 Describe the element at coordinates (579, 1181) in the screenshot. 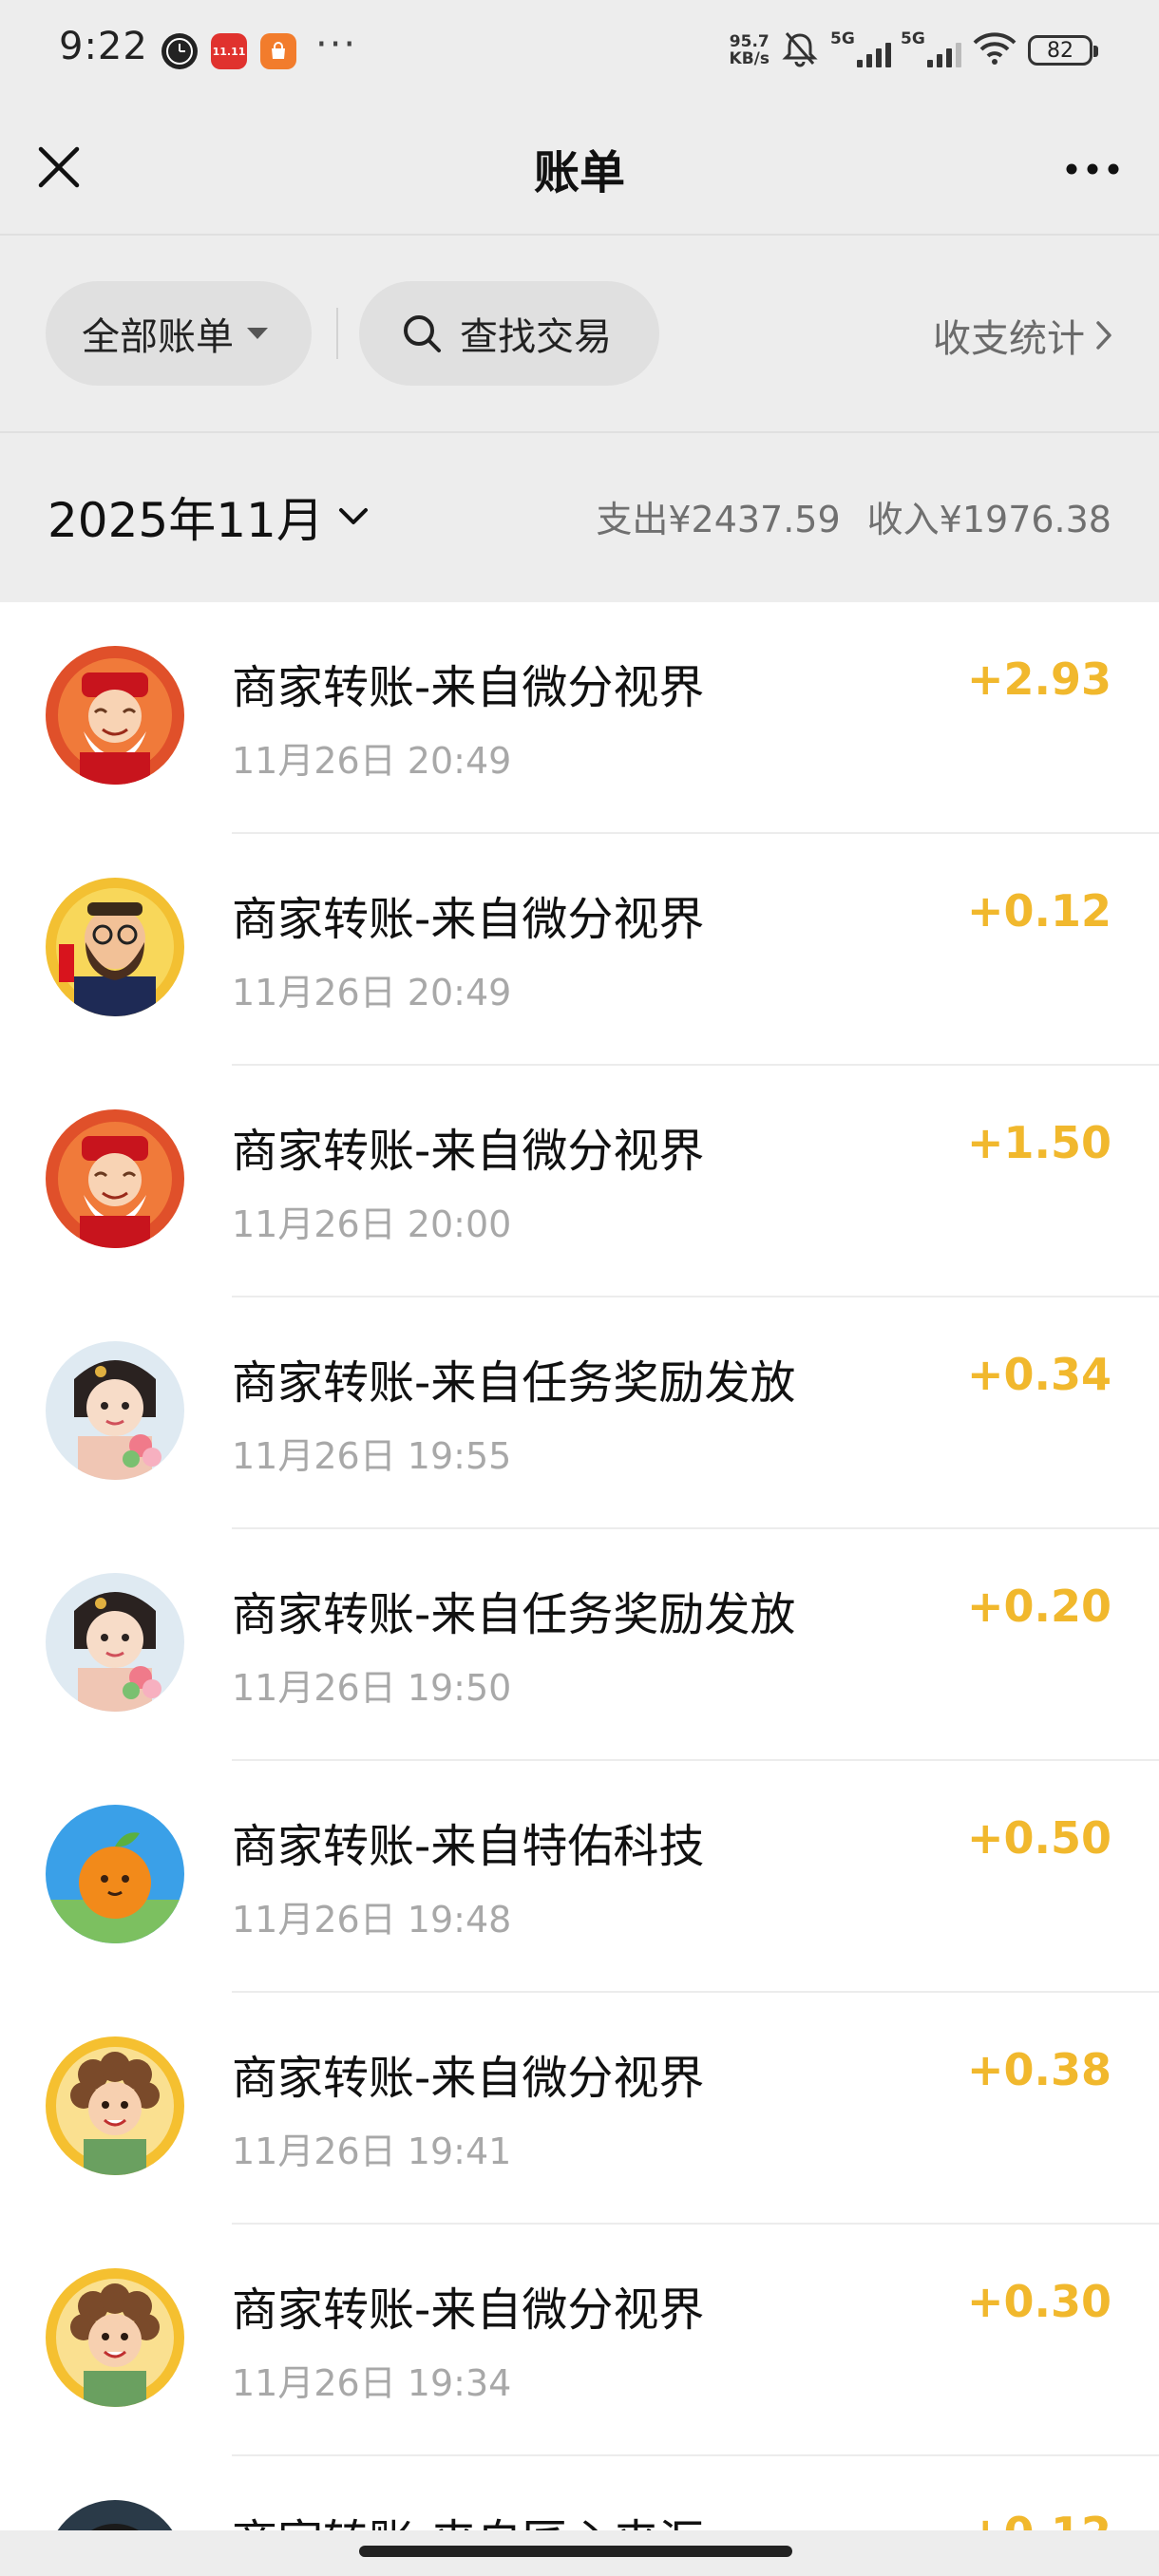

I see `transaction-row: 商家转账-来自微分视界 11月26日 20:00 +1.50` at that location.